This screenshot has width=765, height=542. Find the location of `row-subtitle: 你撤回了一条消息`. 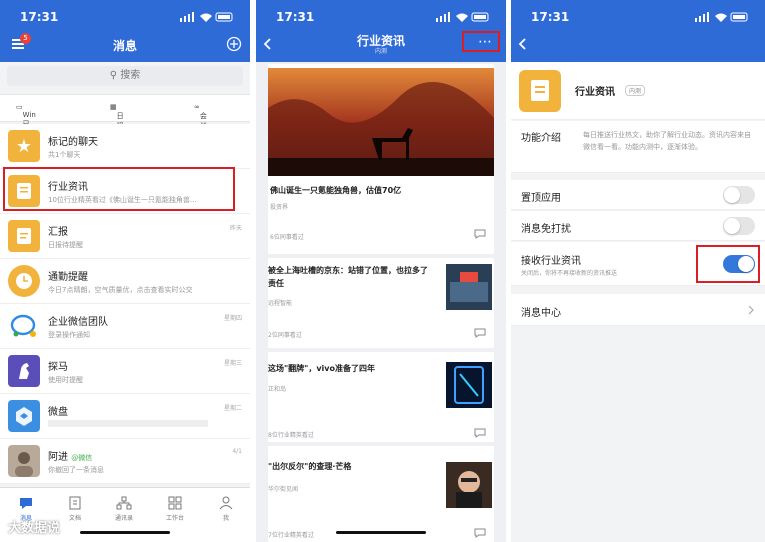

row-subtitle: 你撤回了一条消息 is located at coordinates (76, 470).